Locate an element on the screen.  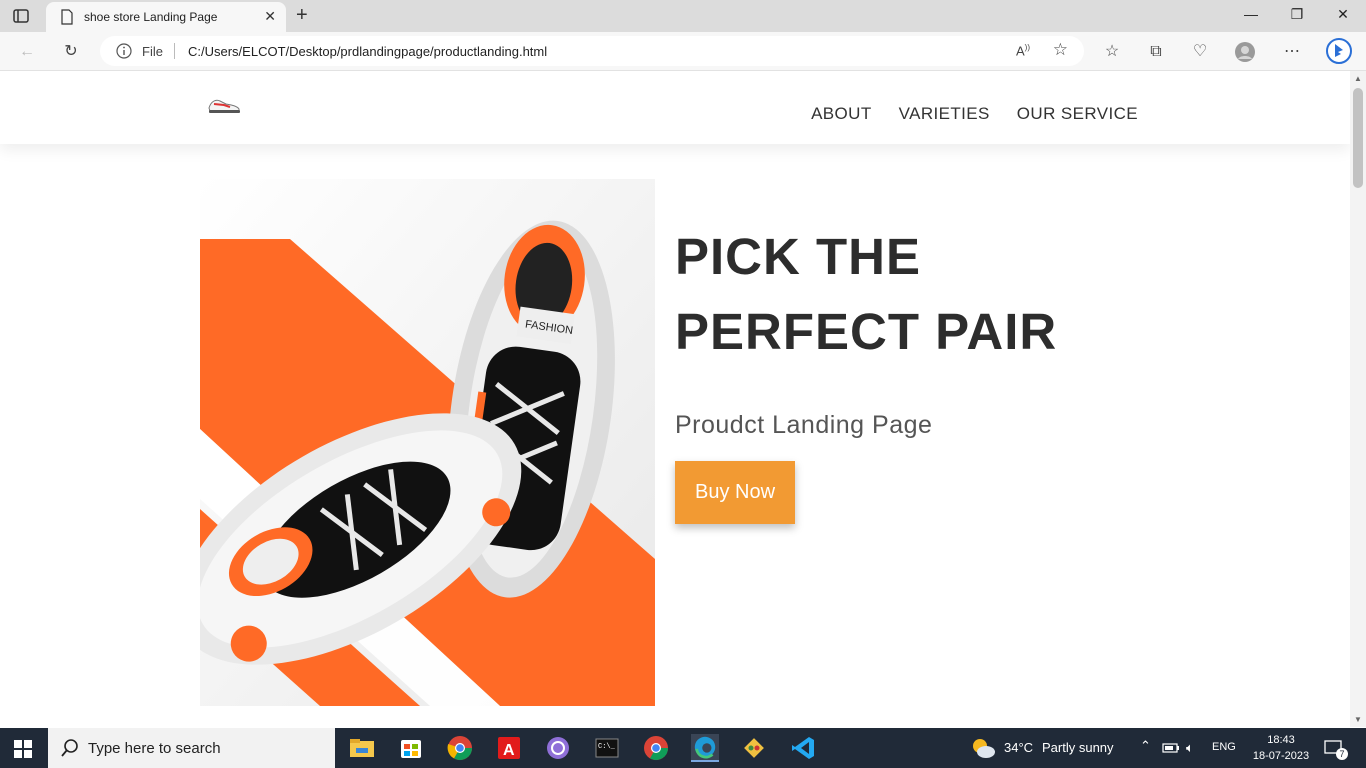
shoe-logo-icon is located at coordinates (224, 105).